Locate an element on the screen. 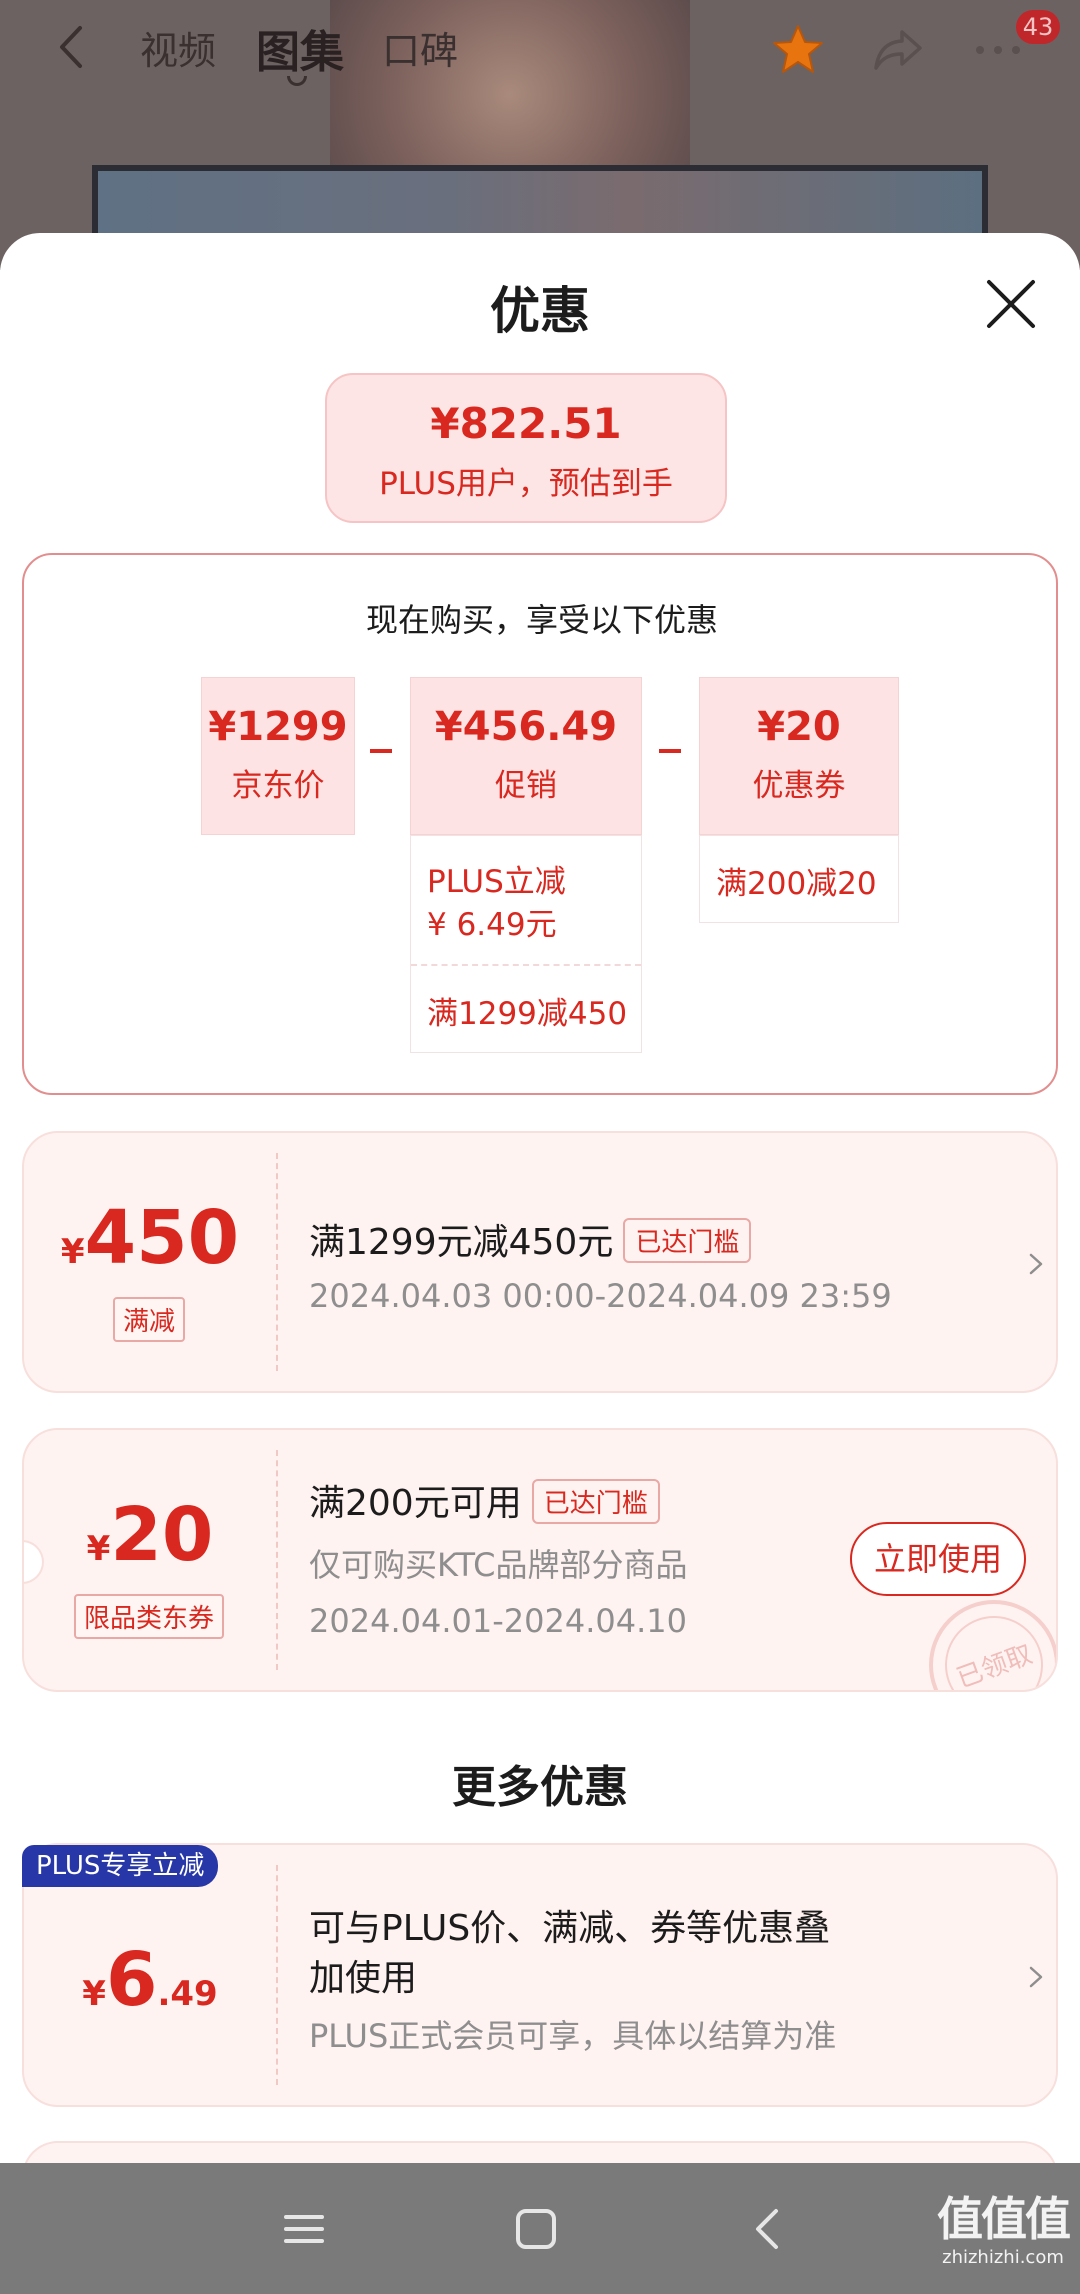 Image resolution: width=1080 pixels, height=2294 pixels. tab-reviews: 口碑 is located at coordinates (420, 47).